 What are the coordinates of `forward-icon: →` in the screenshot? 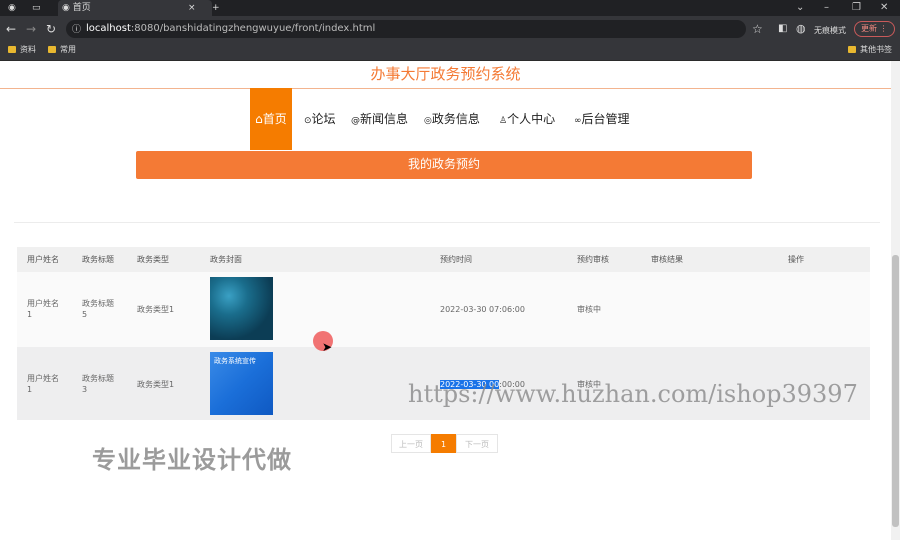 It's located at (31, 29).